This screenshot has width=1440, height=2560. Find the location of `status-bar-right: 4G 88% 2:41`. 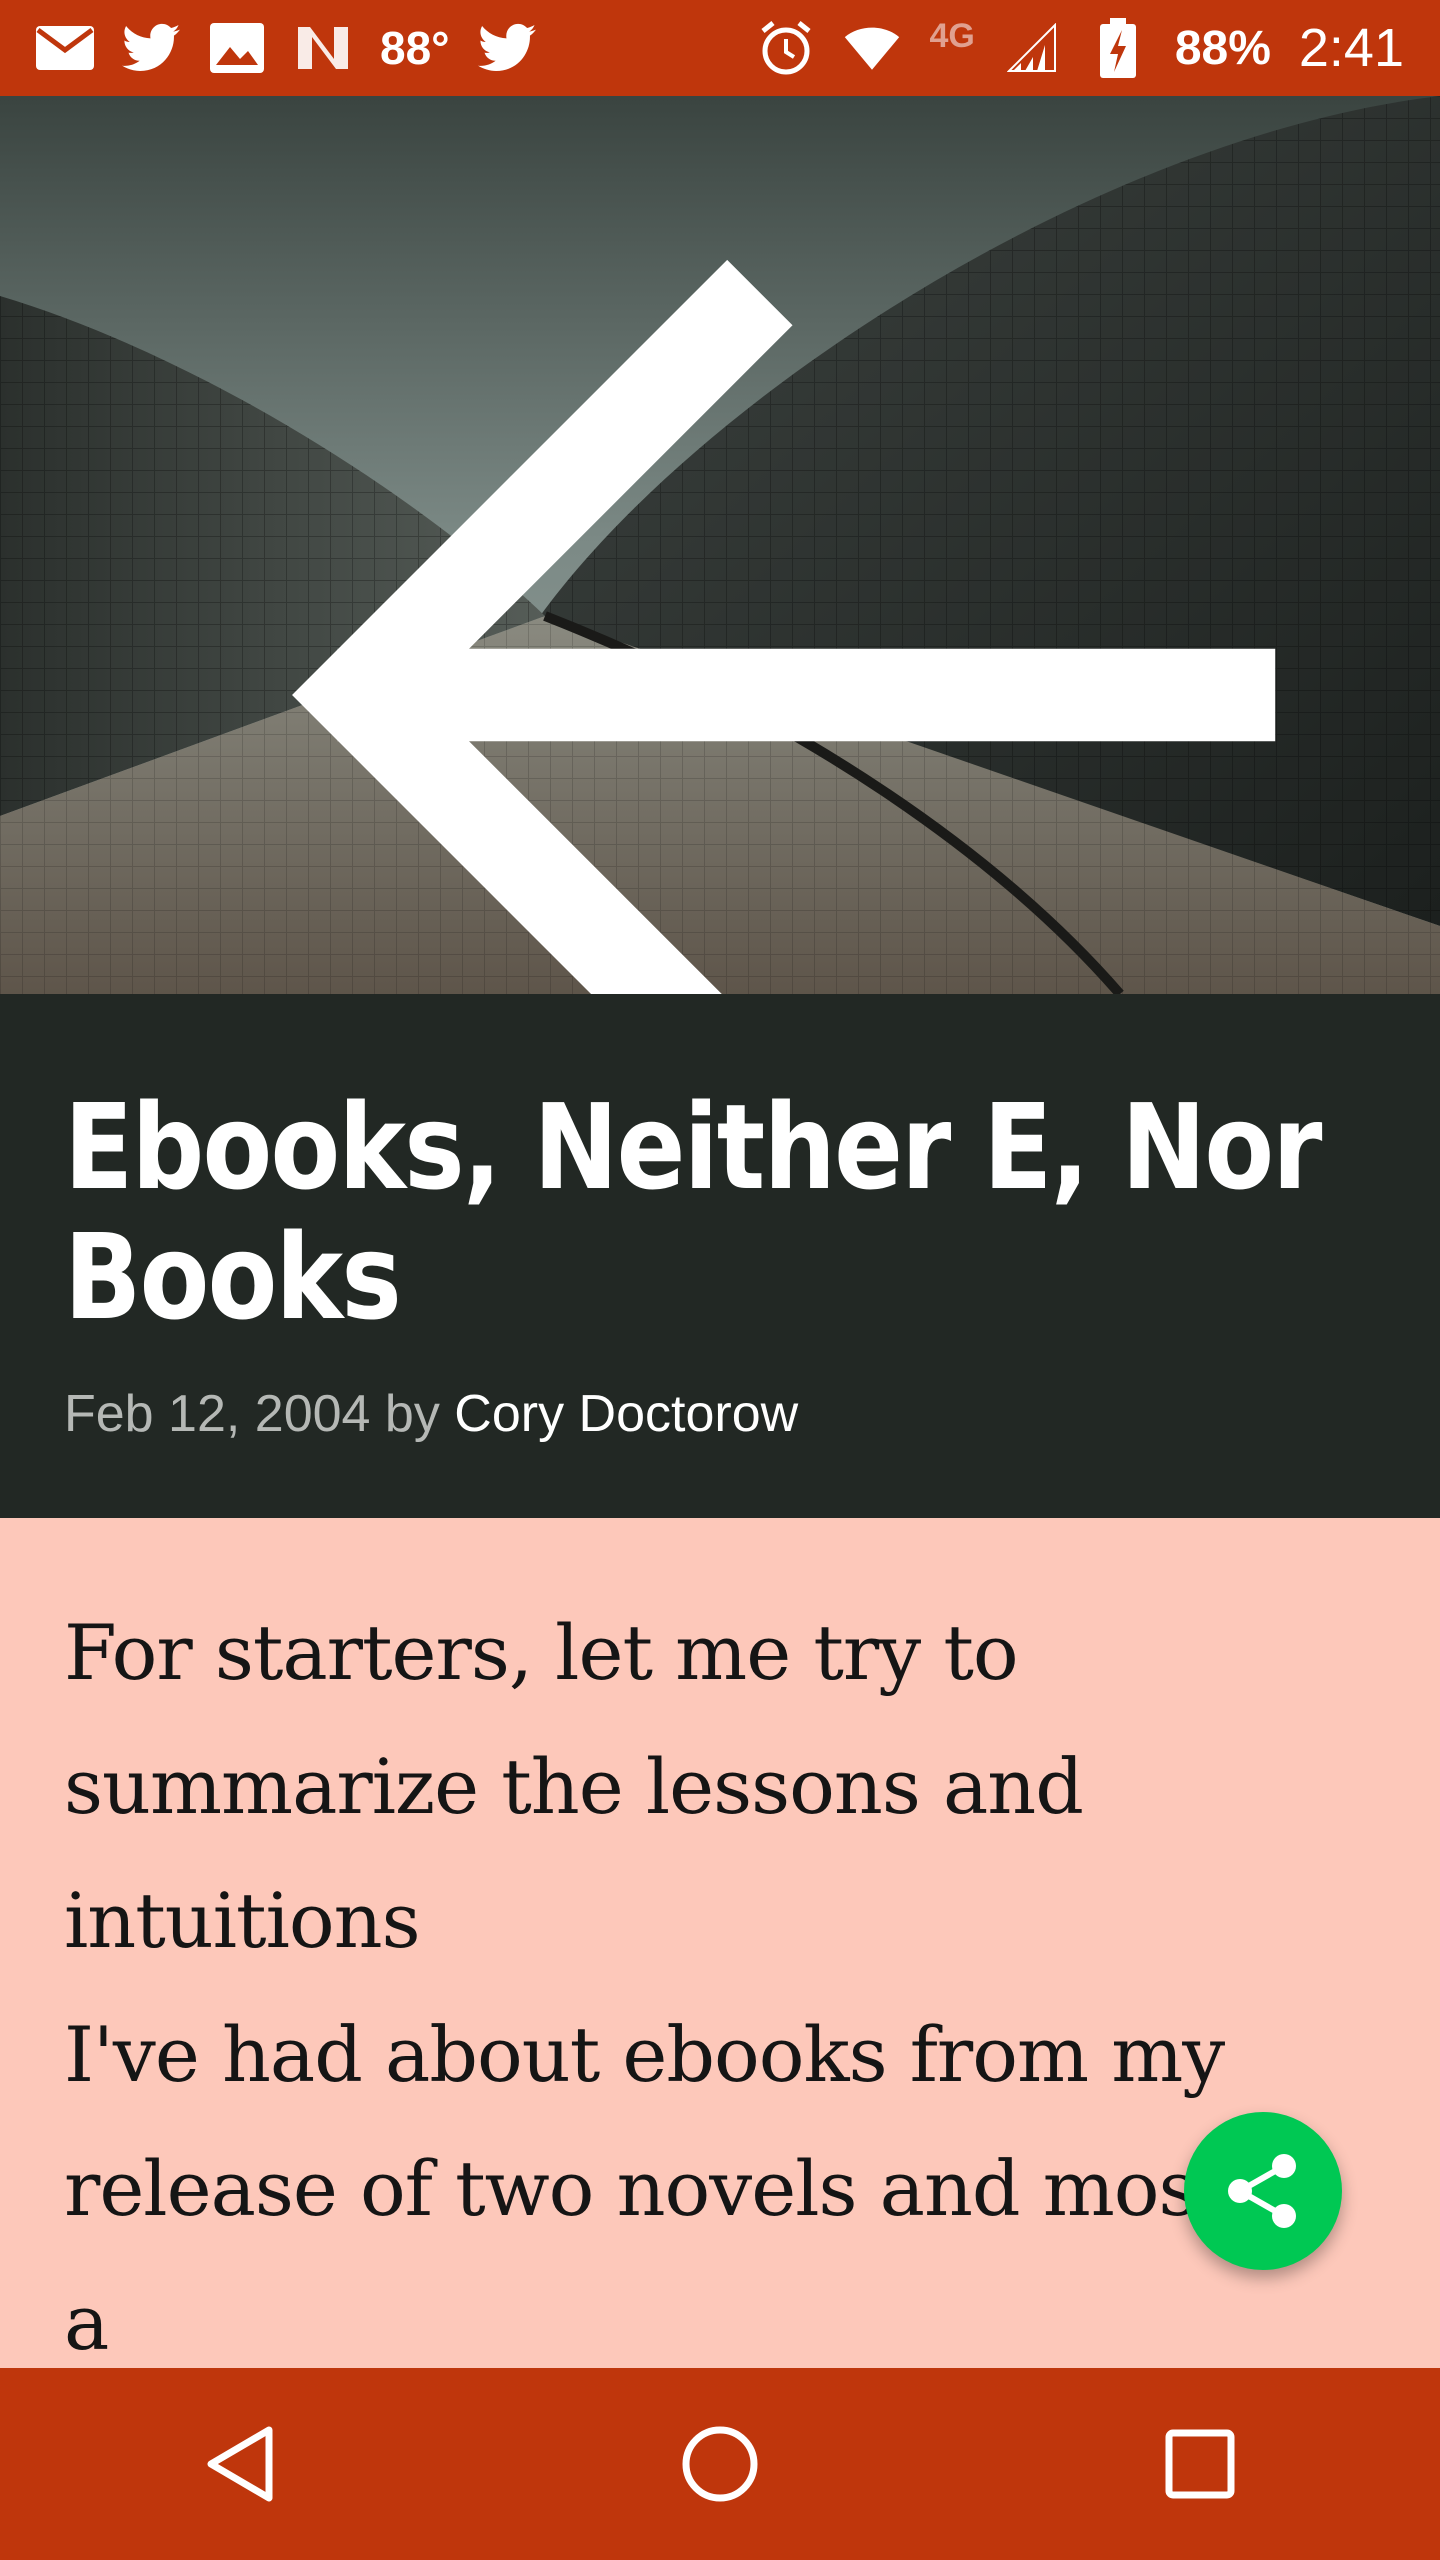

status-bar-right: 4G 88% 2:41 is located at coordinates (1080, 48).